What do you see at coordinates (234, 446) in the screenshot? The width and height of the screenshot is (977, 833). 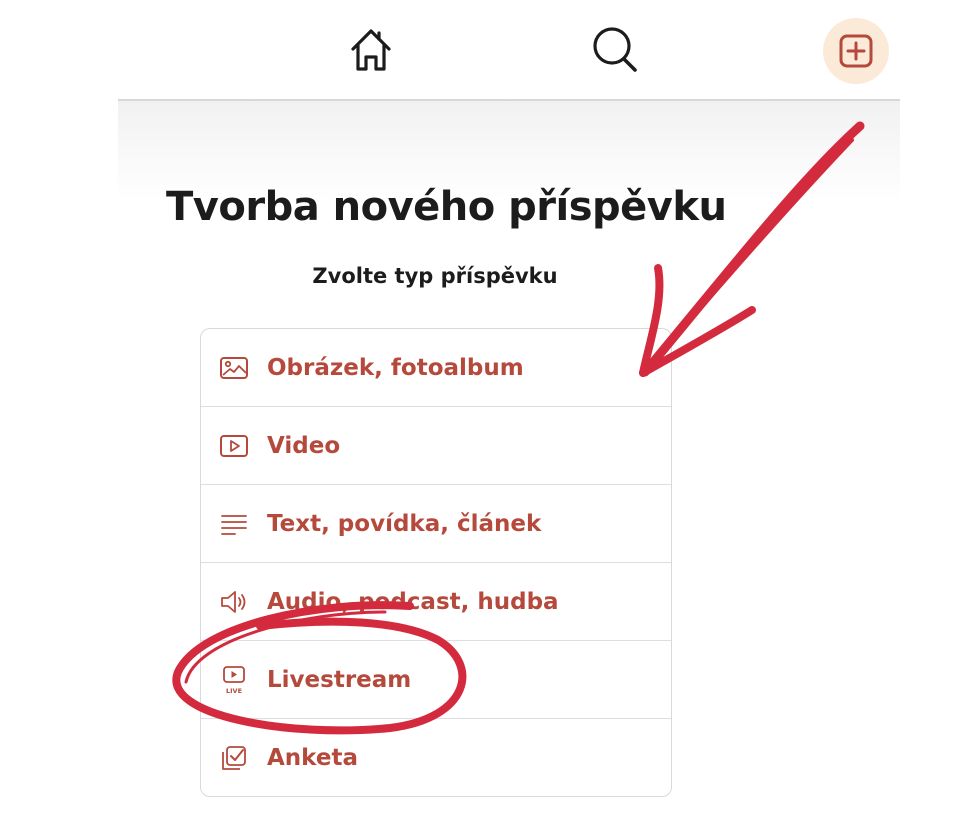 I see `video-play-icon` at bounding box center [234, 446].